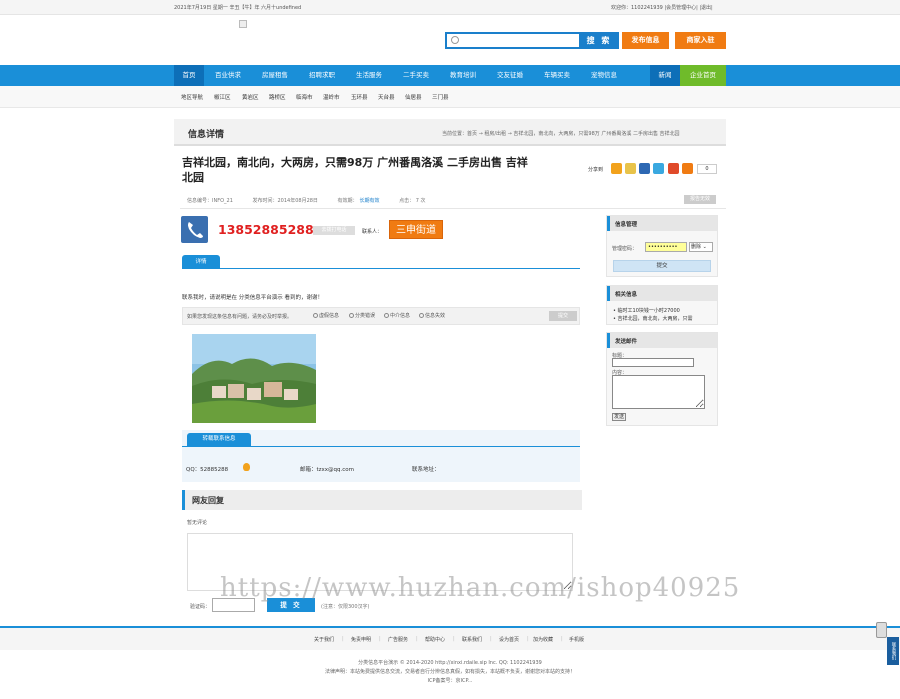 The height and width of the screenshot is (699, 900). What do you see at coordinates (200, 607) in the screenshot?
I see `captcha-label: 验证码：` at bounding box center [200, 607].